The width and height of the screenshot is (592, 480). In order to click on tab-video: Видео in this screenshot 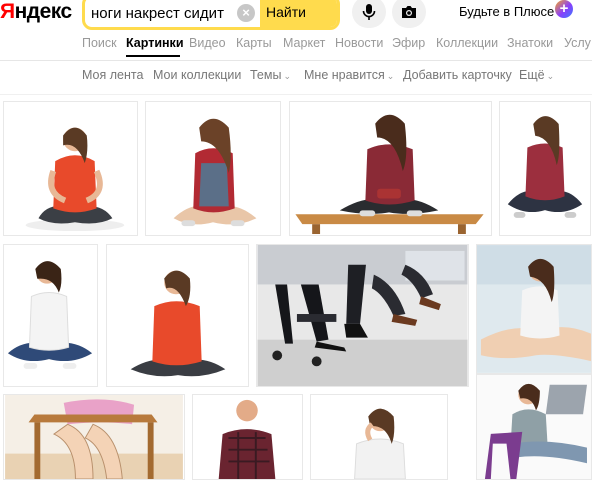, I will do `click(207, 43)`.